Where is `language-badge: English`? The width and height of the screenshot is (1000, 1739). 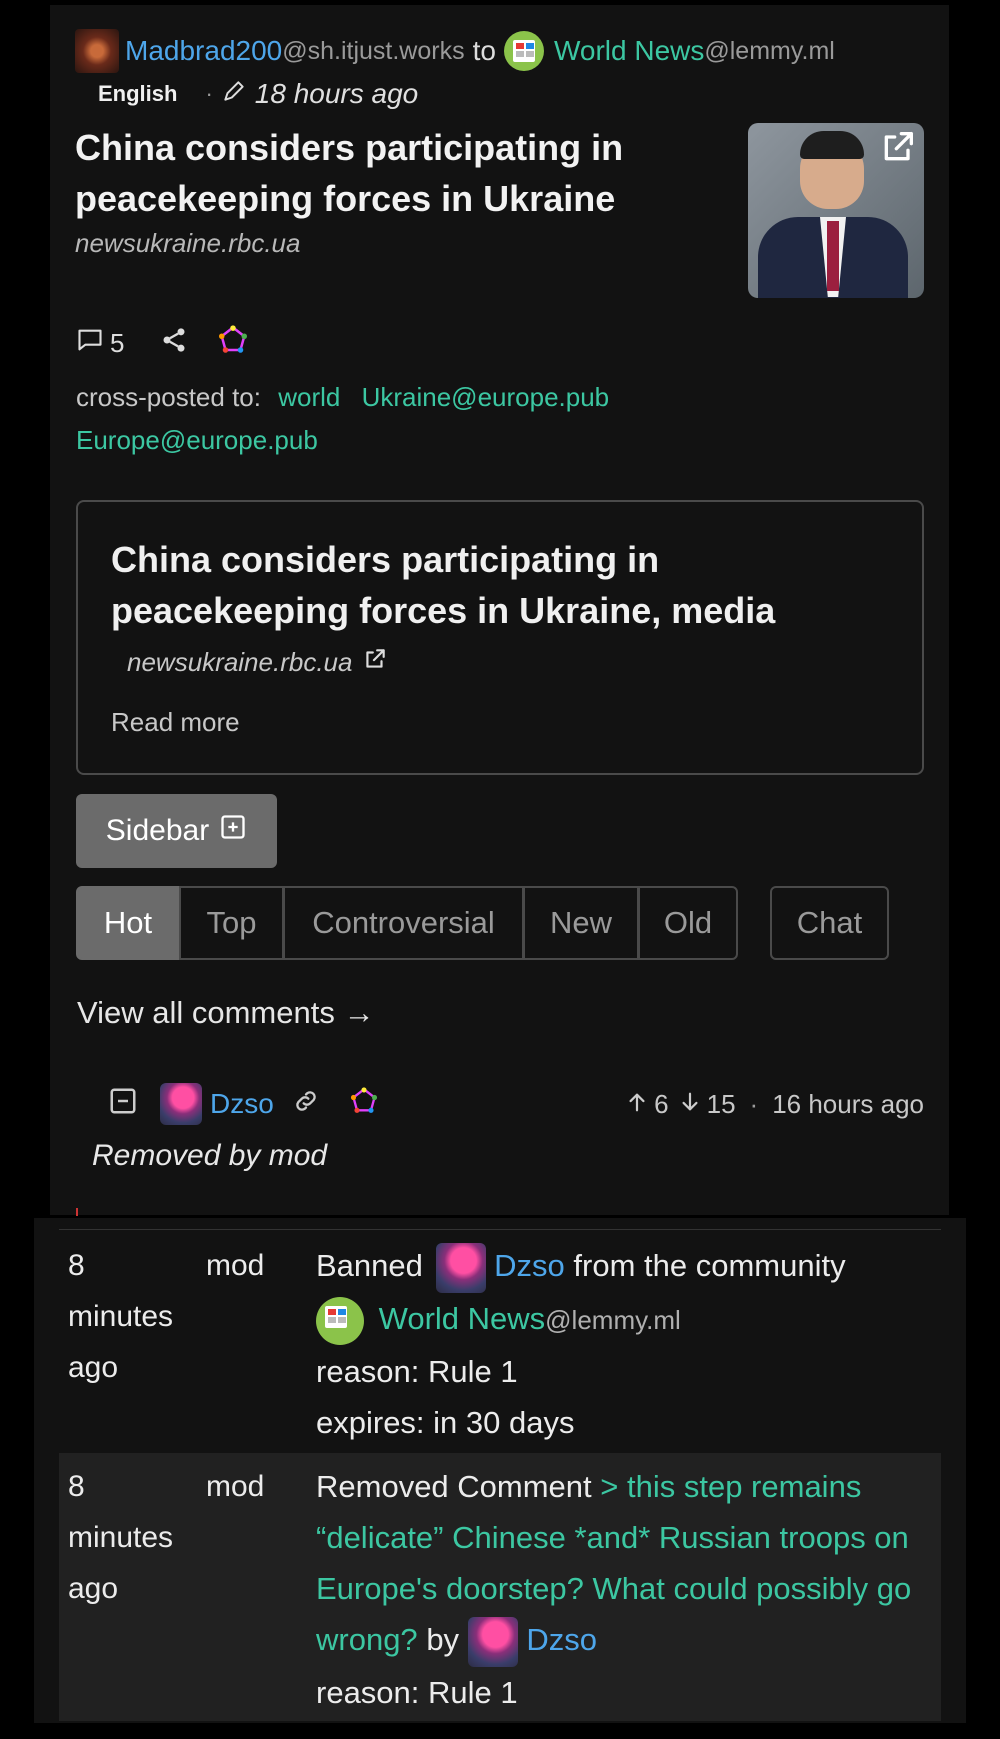 language-badge: English is located at coordinates (138, 93).